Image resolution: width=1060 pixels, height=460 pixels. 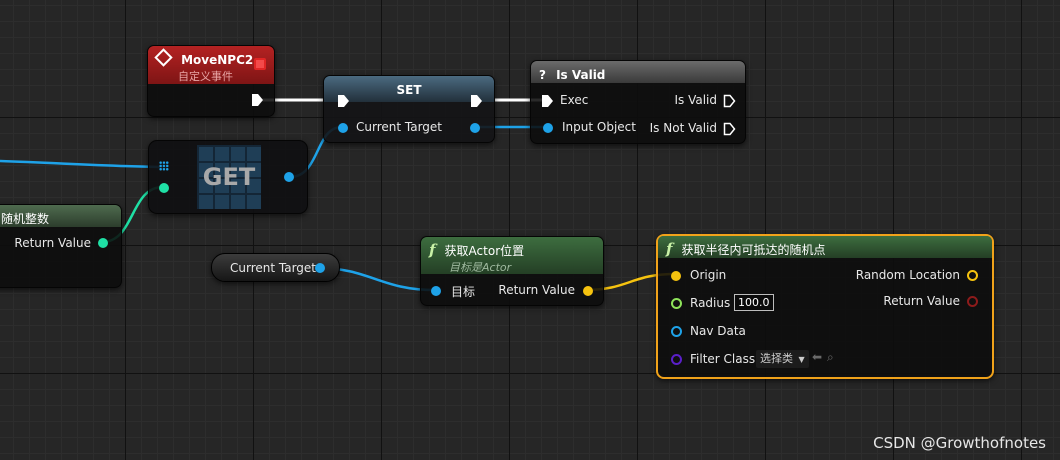 What do you see at coordinates (547, 101) in the screenshot?
I see `is-valid-exec-in-pin` at bounding box center [547, 101].